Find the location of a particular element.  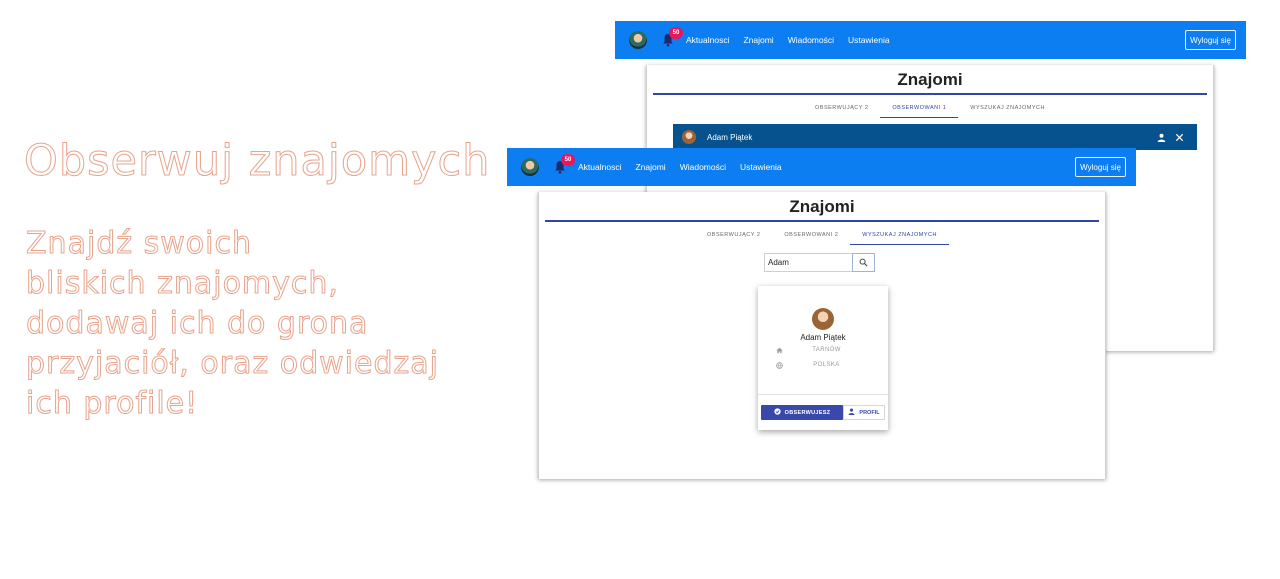

friend-search is located at coordinates (819, 262).